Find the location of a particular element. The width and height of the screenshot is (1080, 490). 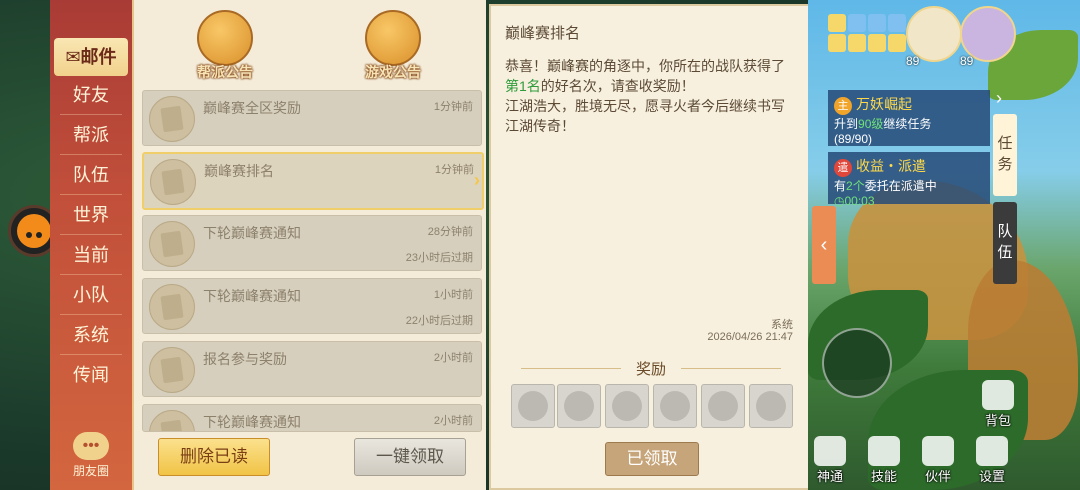

reward-item-badge-icon is located at coordinates (579, 406).